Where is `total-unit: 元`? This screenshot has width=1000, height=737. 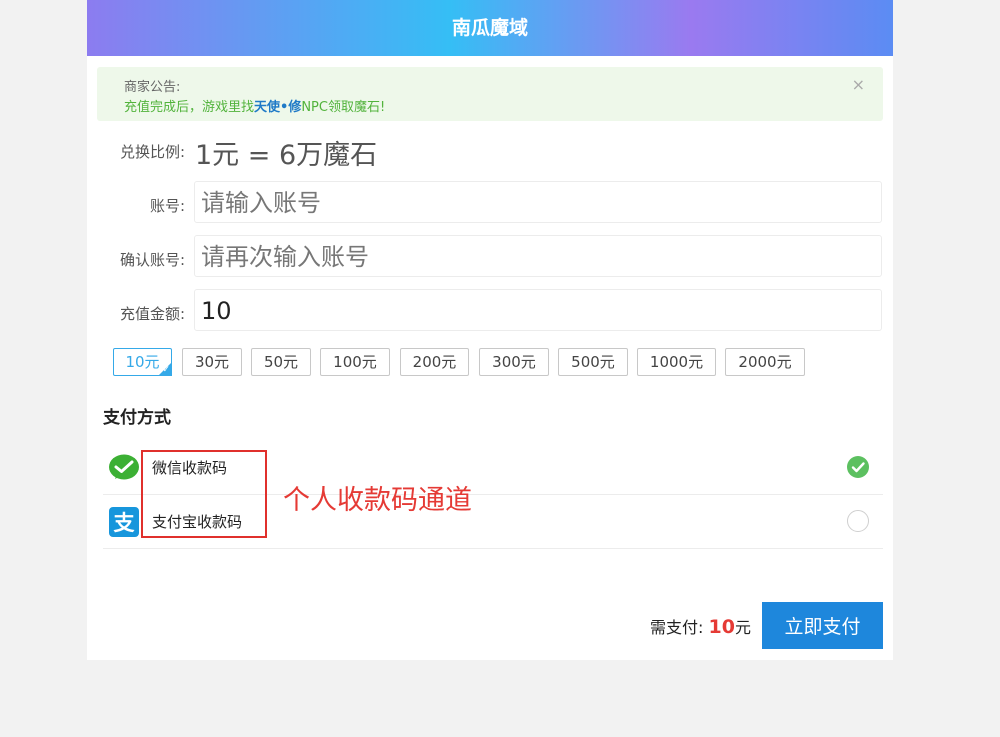 total-unit: 元 is located at coordinates (742, 627).